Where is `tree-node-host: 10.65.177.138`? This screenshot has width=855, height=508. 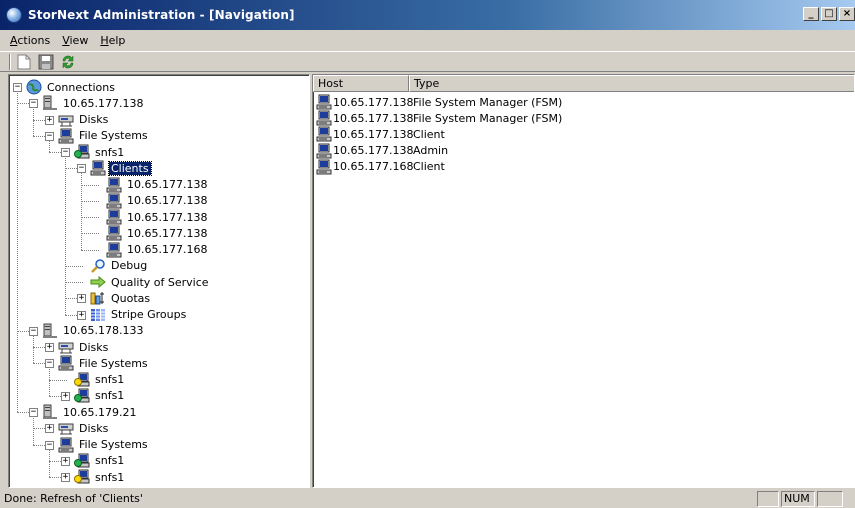 tree-node-host: 10.65.177.138 is located at coordinates (93, 103).